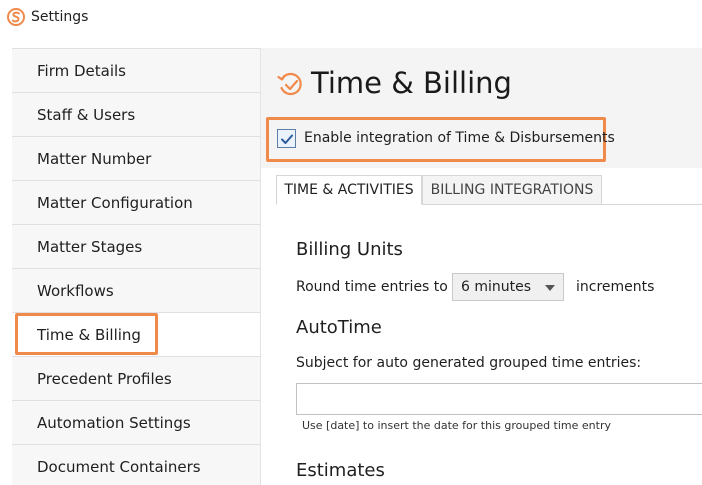 The image size is (702, 485). I want to click on sidebar-item-matter-number: Matter Number, so click(136, 158).